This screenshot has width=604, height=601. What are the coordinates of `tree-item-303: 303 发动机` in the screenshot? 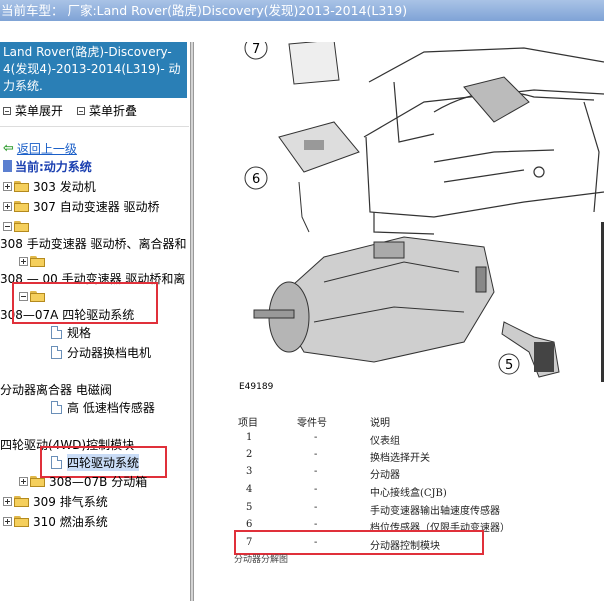 It's located at (49, 186).